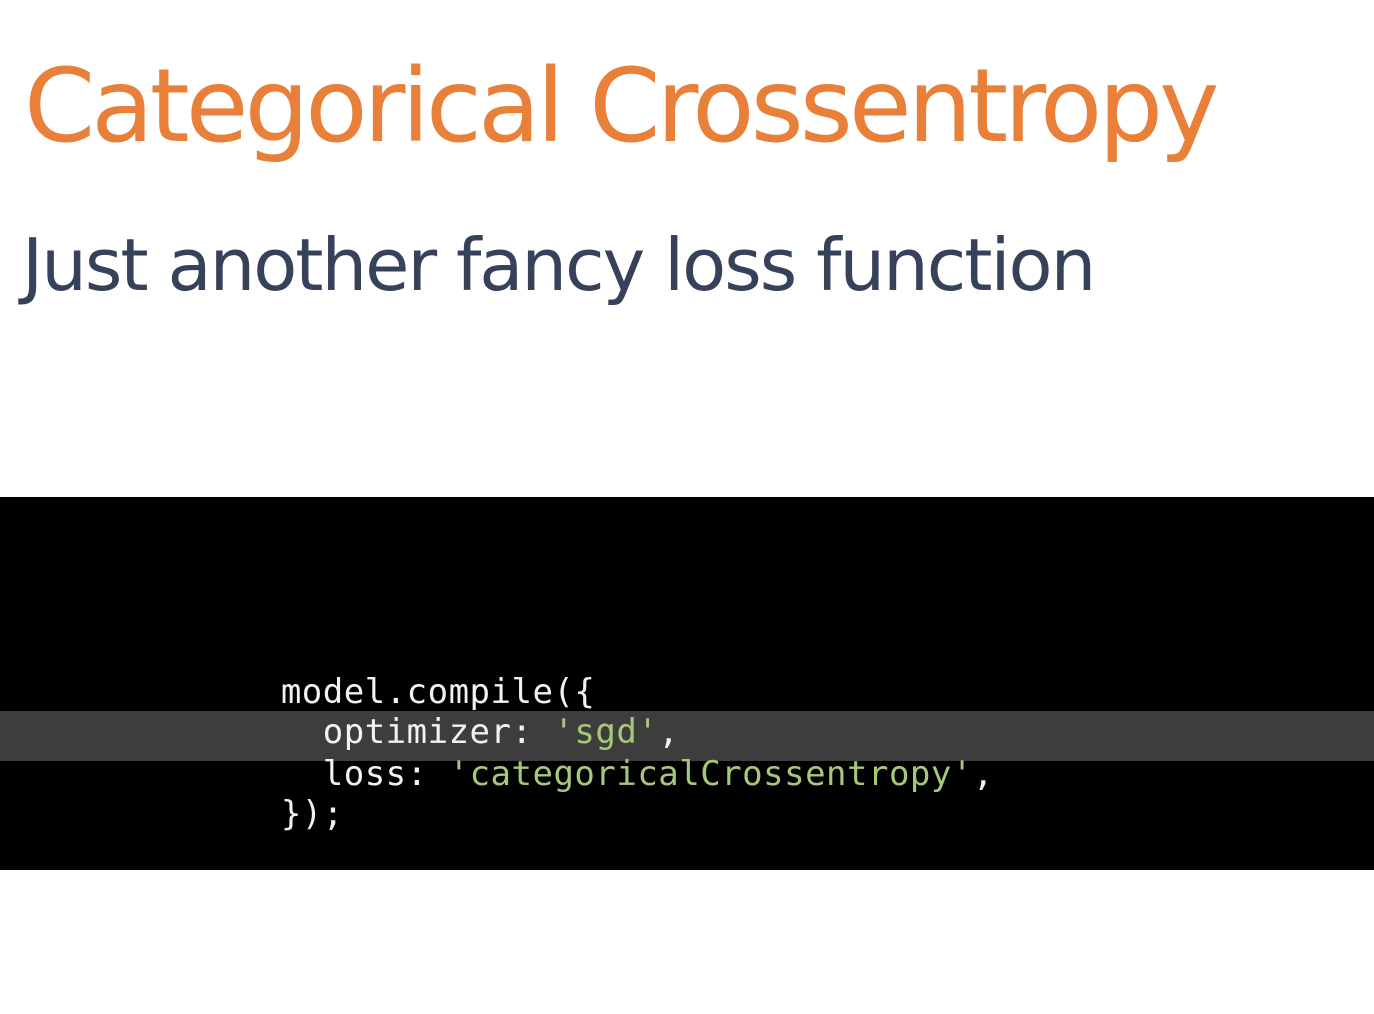 Image resolution: width=1374 pixels, height=1014 pixels. I want to click on code-punctuation: ,, so click(983, 774).